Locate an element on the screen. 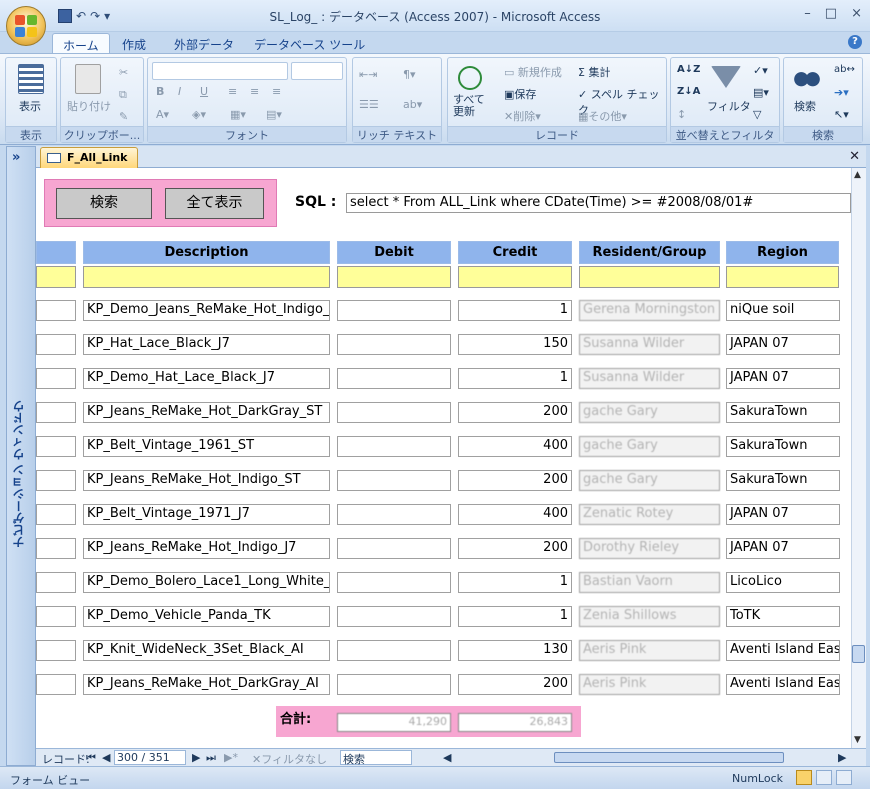  vertical-scroll-thumb is located at coordinates (858, 654).